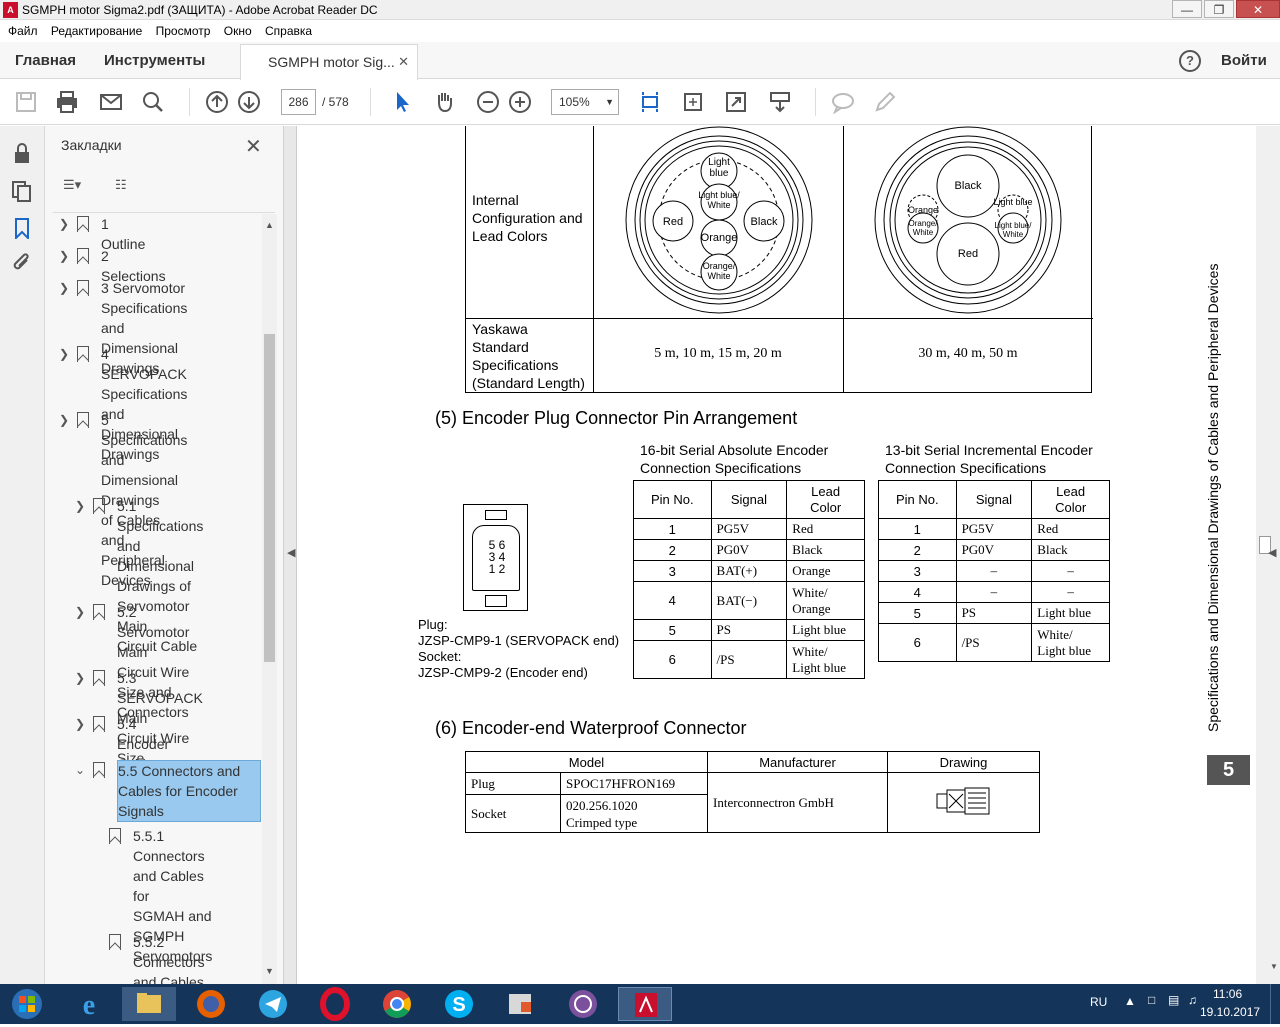 The image size is (1280, 1027). Describe the element at coordinates (693, 102) in the screenshot. I see `rotate-icon` at that location.